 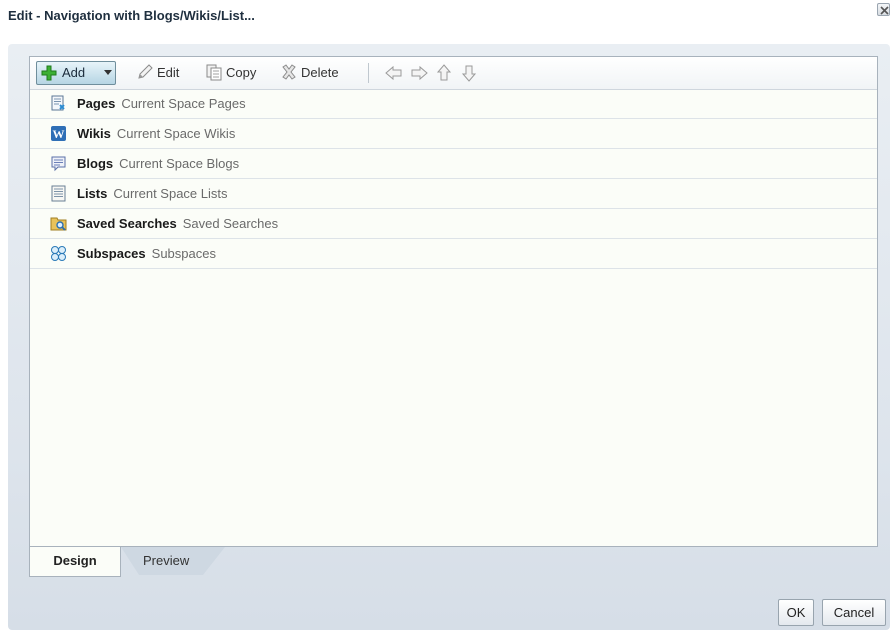 I want to click on arrow-left-icon, so click(x=394, y=73).